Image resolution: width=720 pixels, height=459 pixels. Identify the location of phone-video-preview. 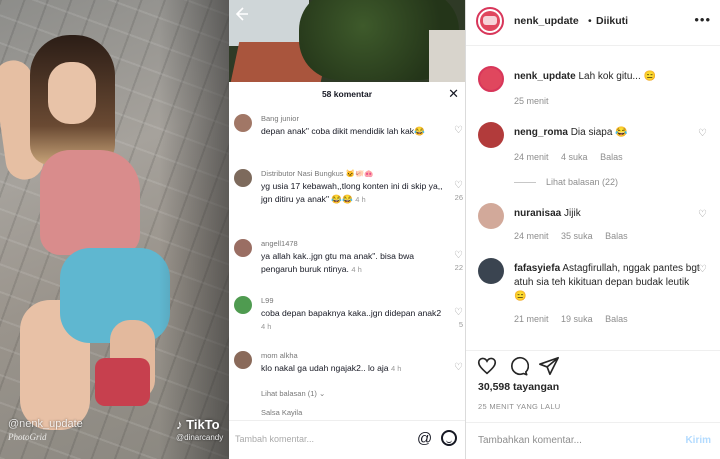
(347, 41).